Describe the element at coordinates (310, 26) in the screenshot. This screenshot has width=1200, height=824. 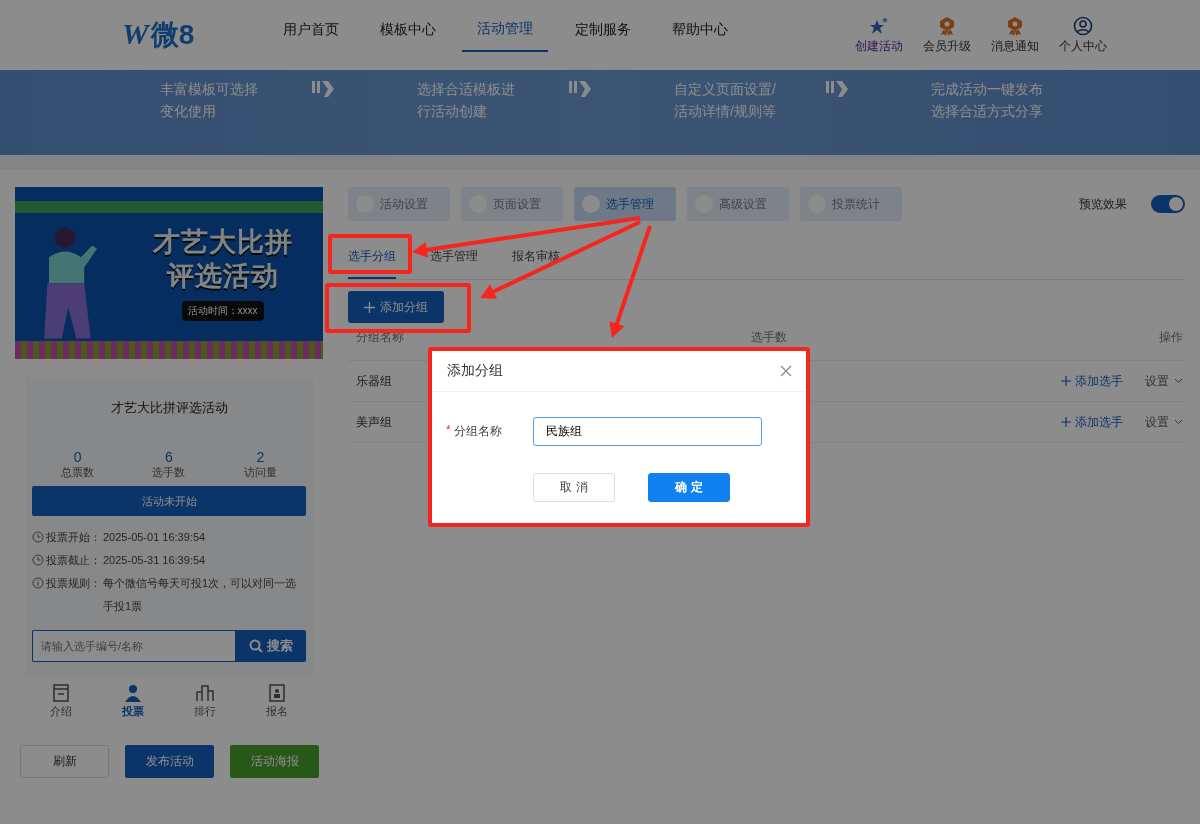
I see `nav-link: 用户首页` at that location.